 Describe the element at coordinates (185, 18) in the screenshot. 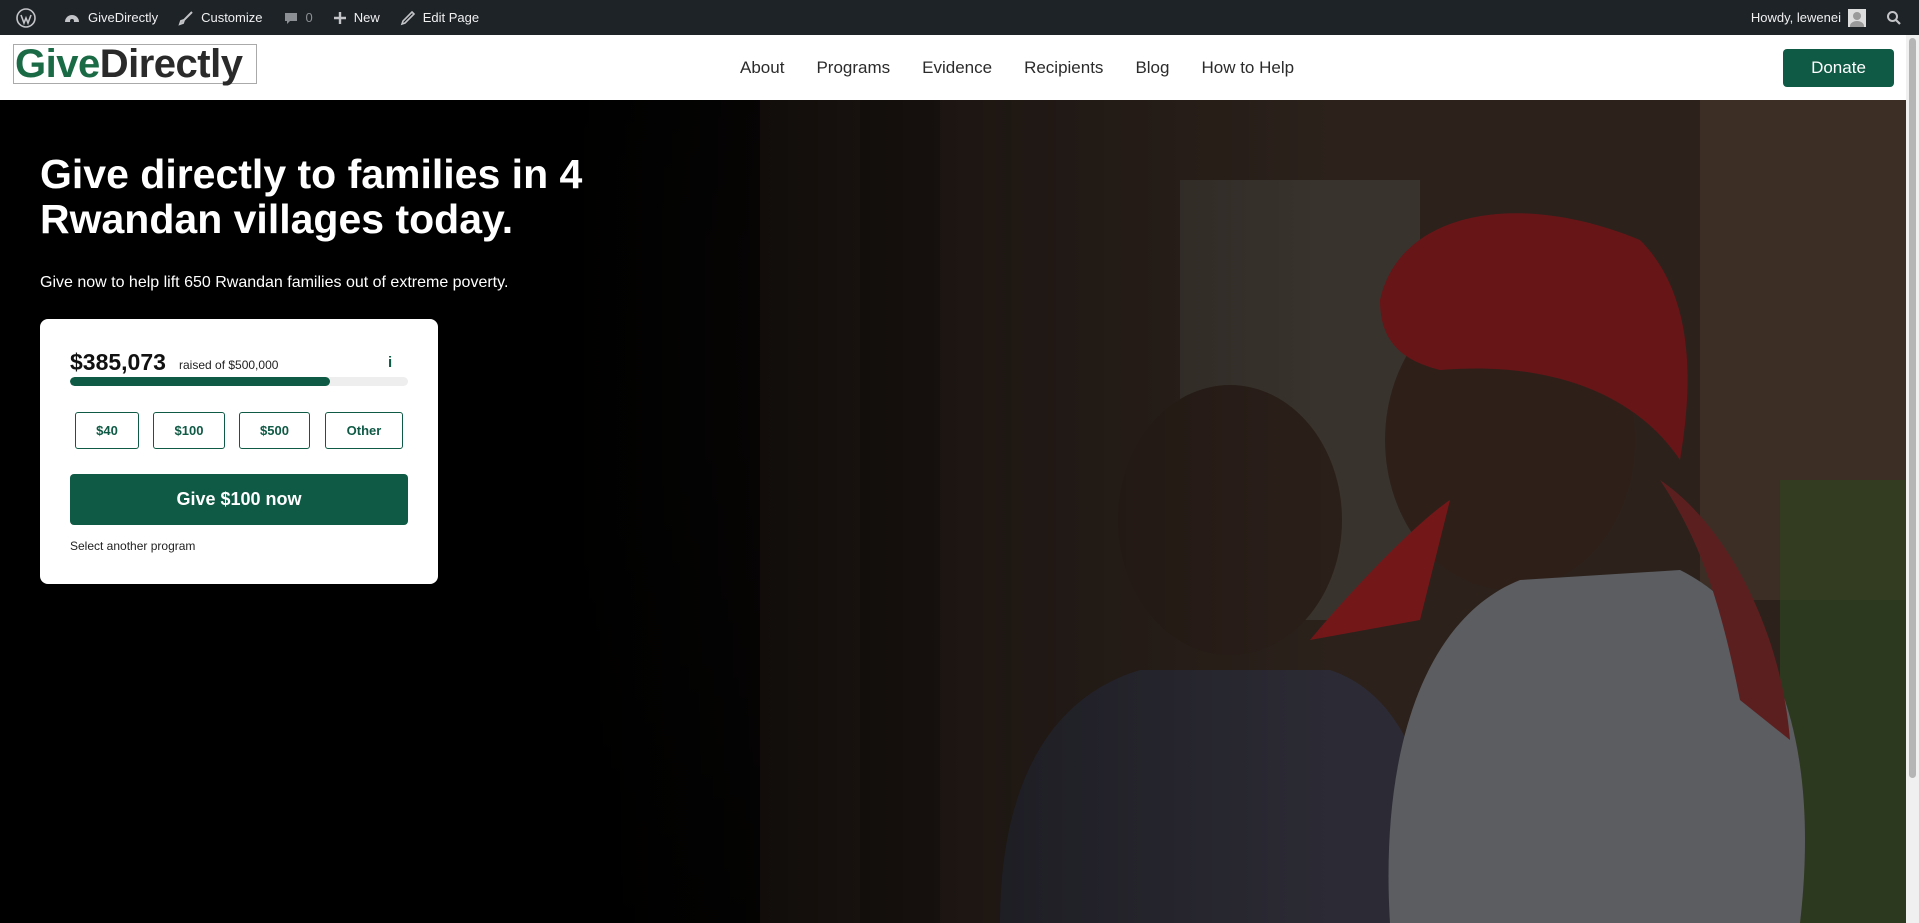

I see `brush-icon` at that location.